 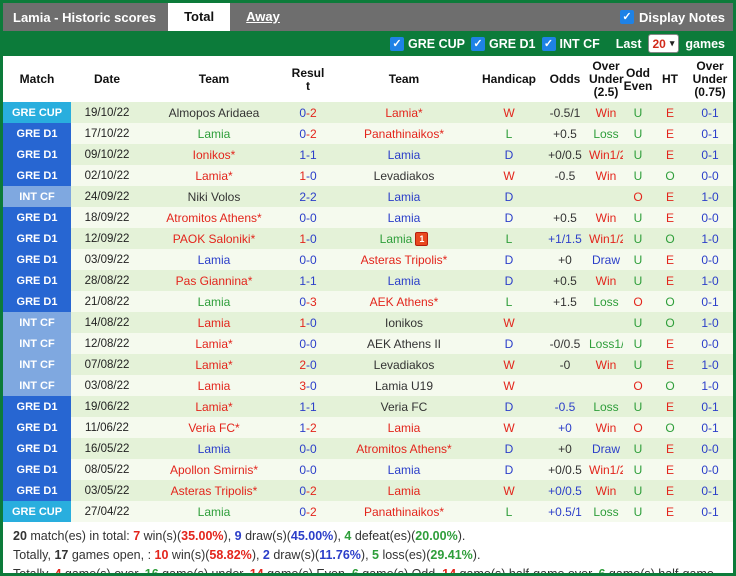 I want to click on tab-away: Away, so click(x=263, y=17).